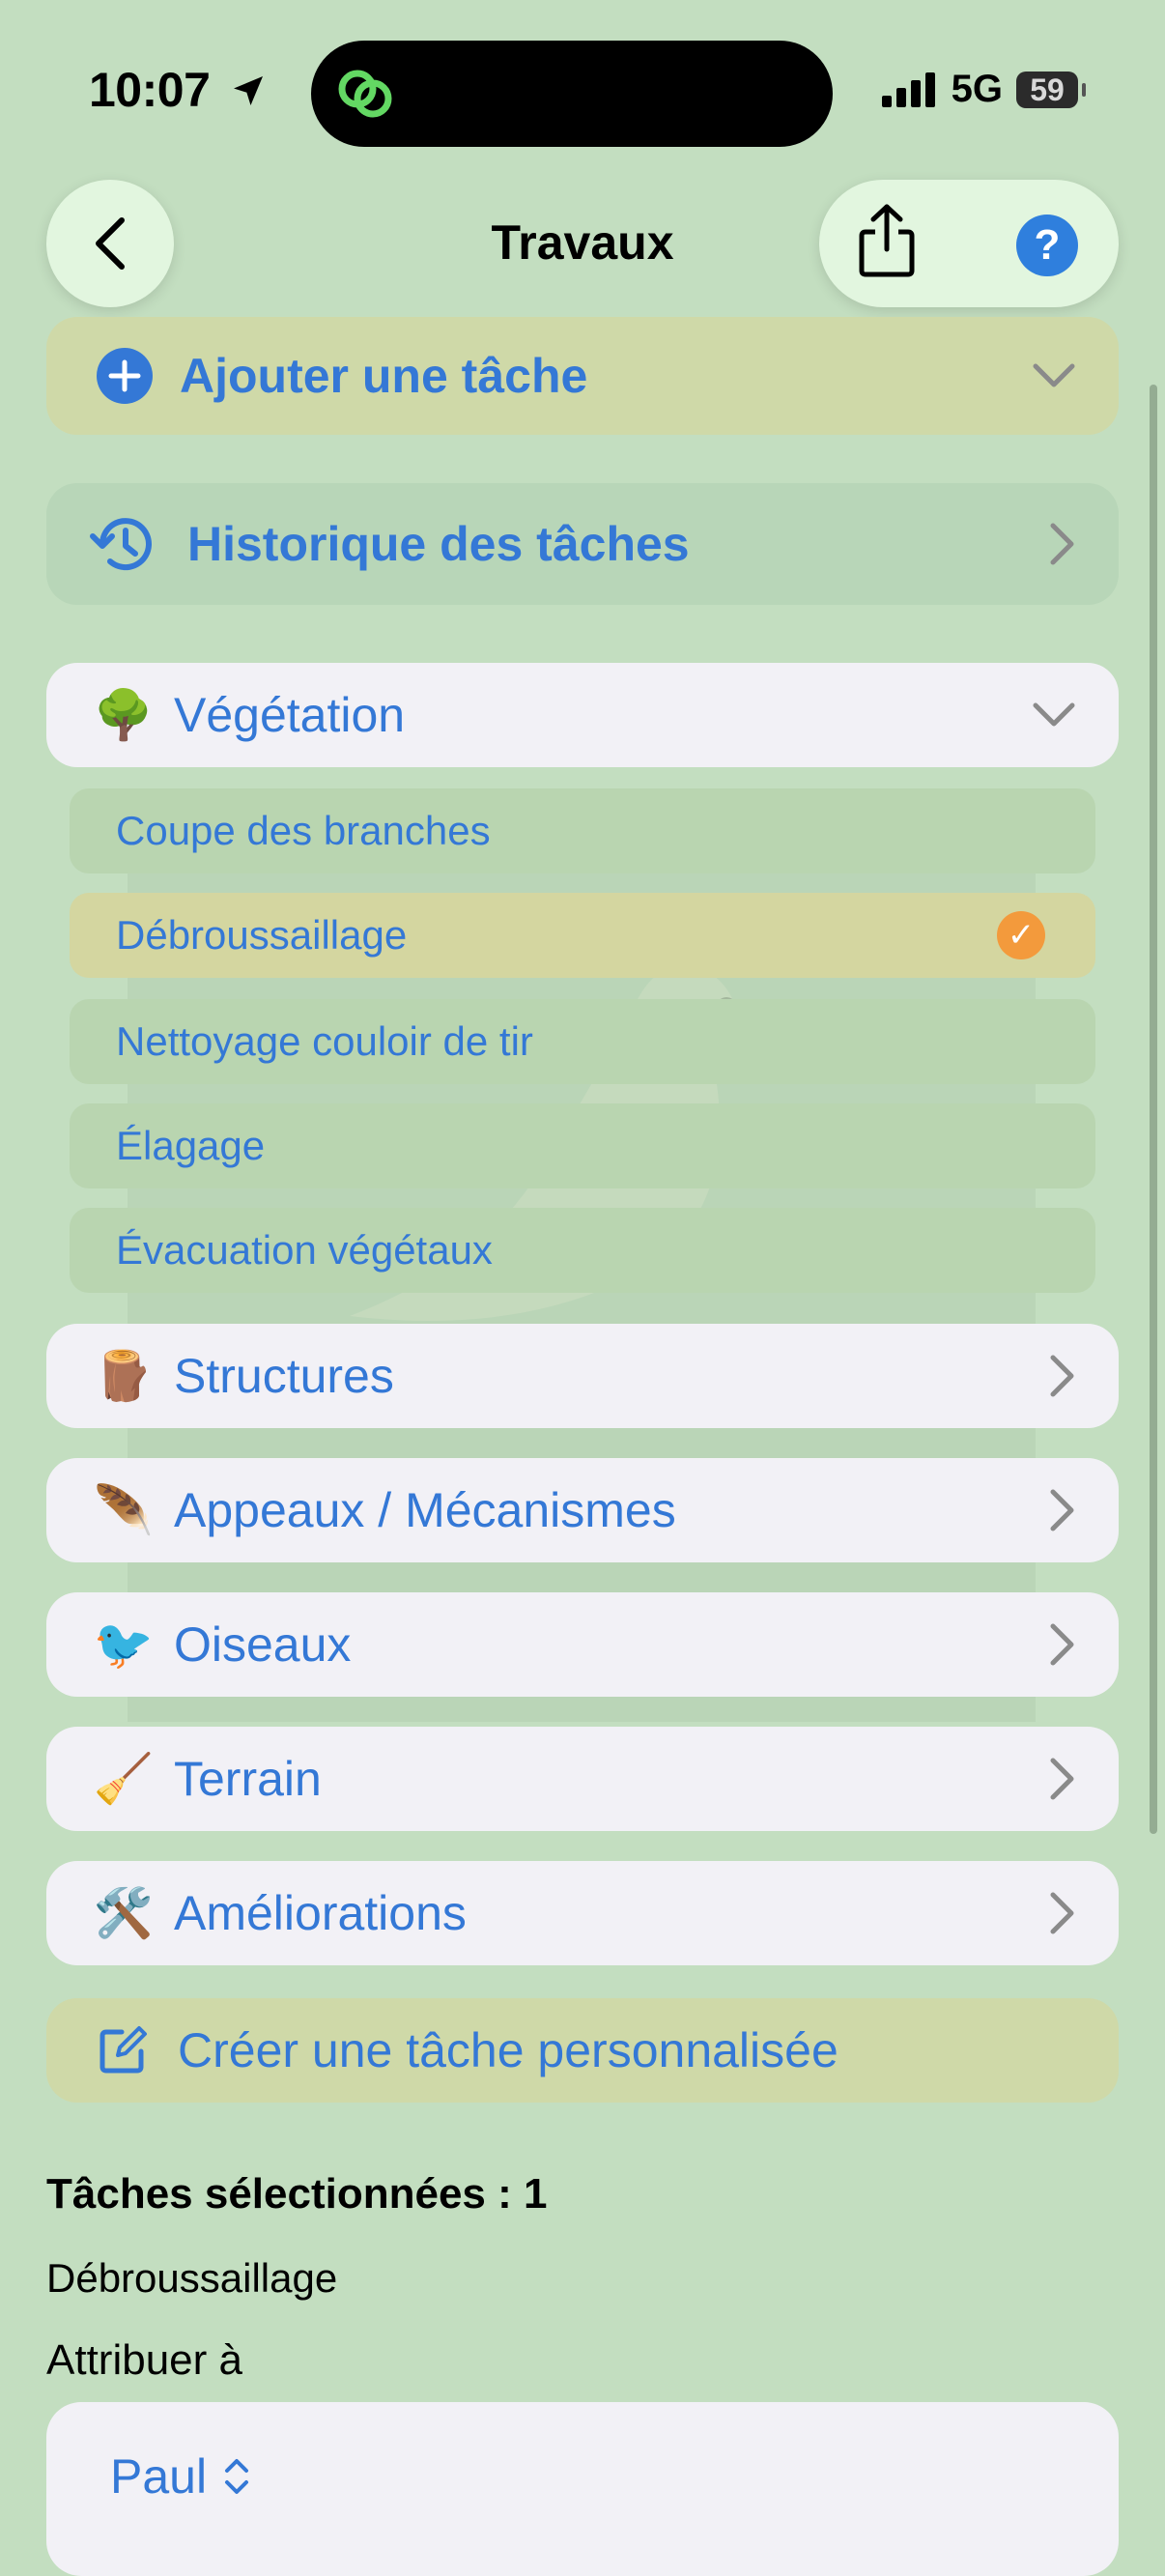 Image resolution: width=1165 pixels, height=2576 pixels. What do you see at coordinates (582, 1913) in the screenshot?
I see `category-ameliorations: 🛠️ Améliorations` at bounding box center [582, 1913].